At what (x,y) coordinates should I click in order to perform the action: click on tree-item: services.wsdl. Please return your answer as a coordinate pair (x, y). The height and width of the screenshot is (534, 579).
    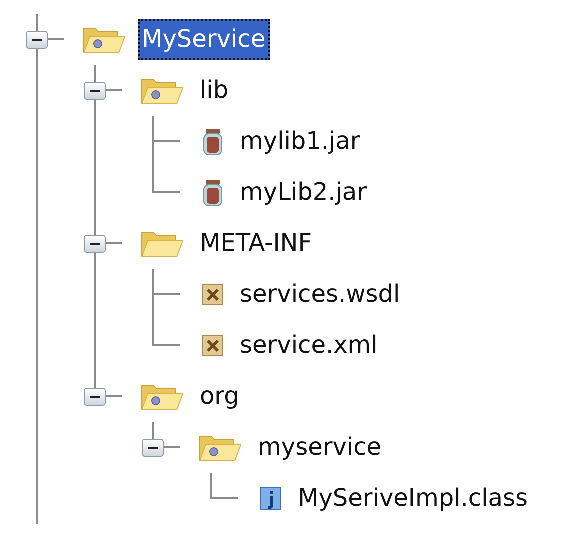
    Looking at the image, I should click on (320, 294).